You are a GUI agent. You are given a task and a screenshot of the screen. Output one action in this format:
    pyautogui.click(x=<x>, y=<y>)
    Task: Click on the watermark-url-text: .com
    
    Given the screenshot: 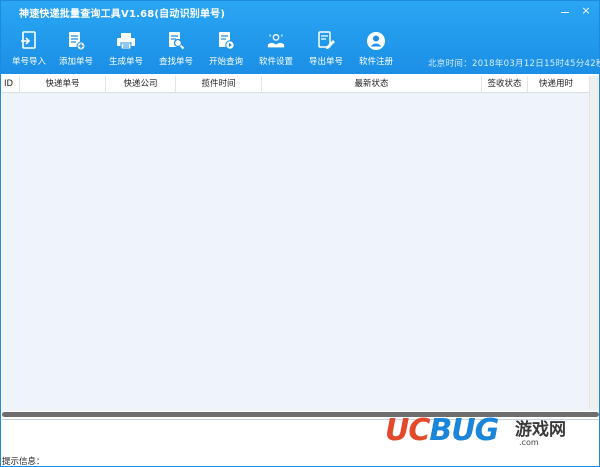 What is the action you would take?
    pyautogui.click(x=529, y=442)
    